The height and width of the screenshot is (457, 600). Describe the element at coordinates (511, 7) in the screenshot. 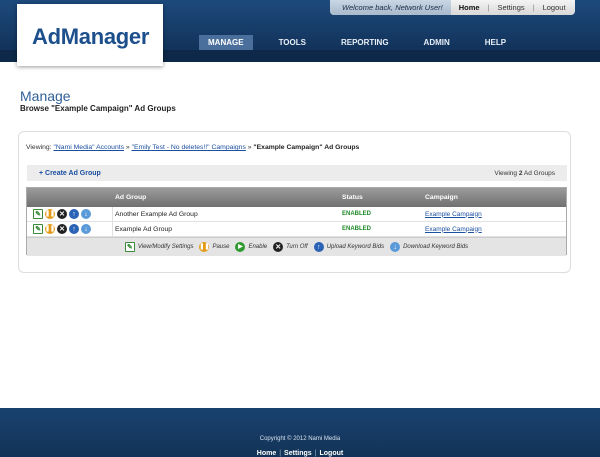

I see `top-link-settings: Settings` at that location.